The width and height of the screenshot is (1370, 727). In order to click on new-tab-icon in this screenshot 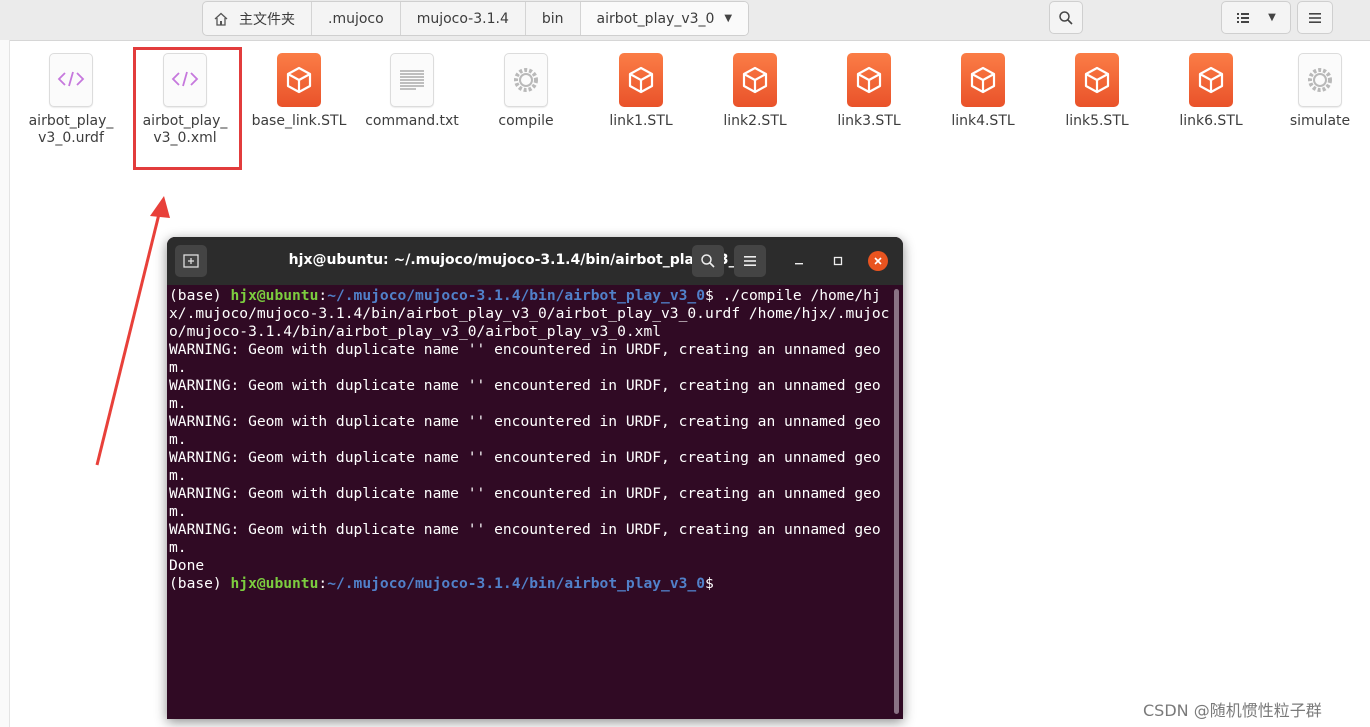, I will do `click(191, 261)`.